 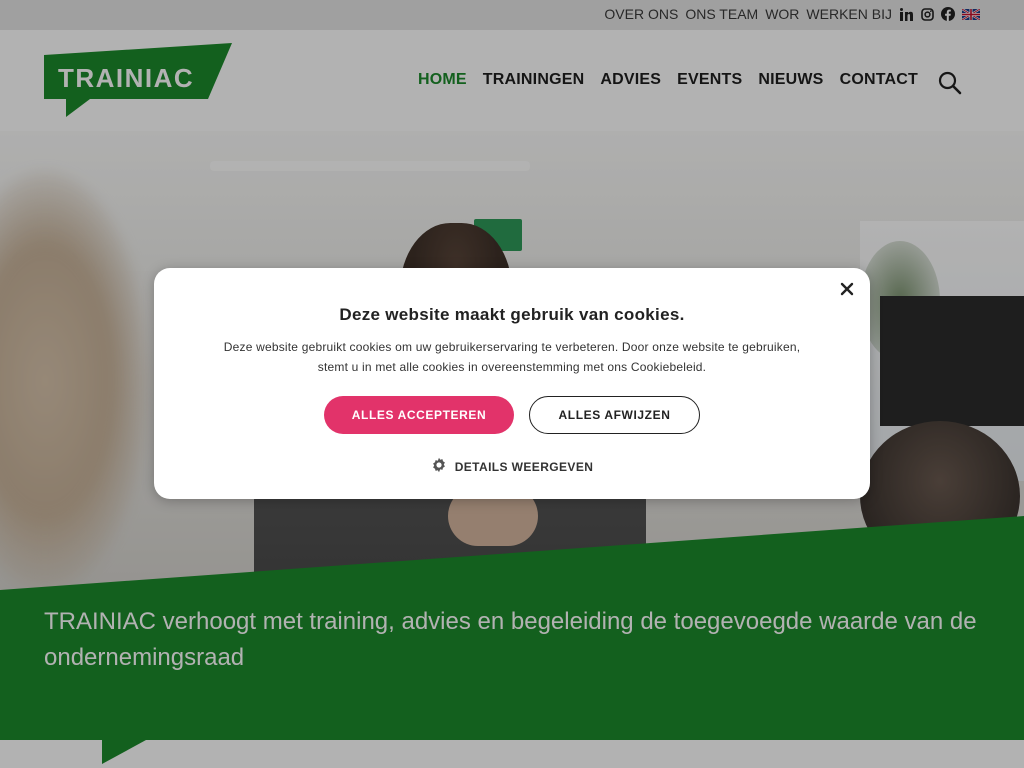 What do you see at coordinates (439, 466) in the screenshot?
I see `gear-icon` at bounding box center [439, 466].